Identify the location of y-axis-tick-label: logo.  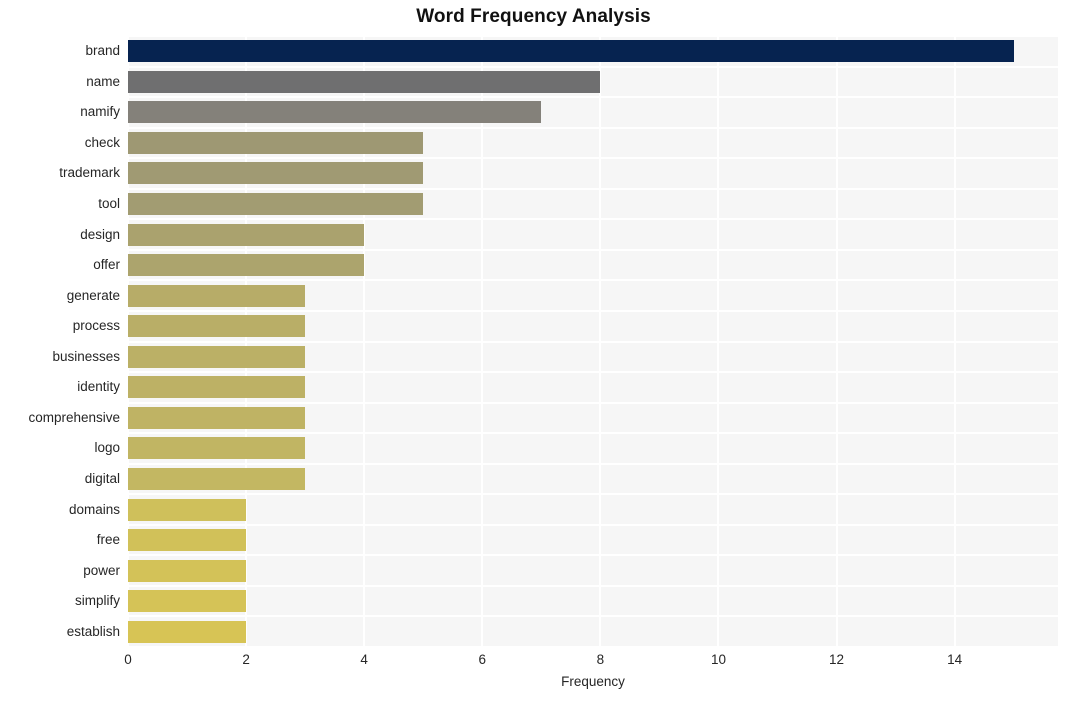
(107, 448).